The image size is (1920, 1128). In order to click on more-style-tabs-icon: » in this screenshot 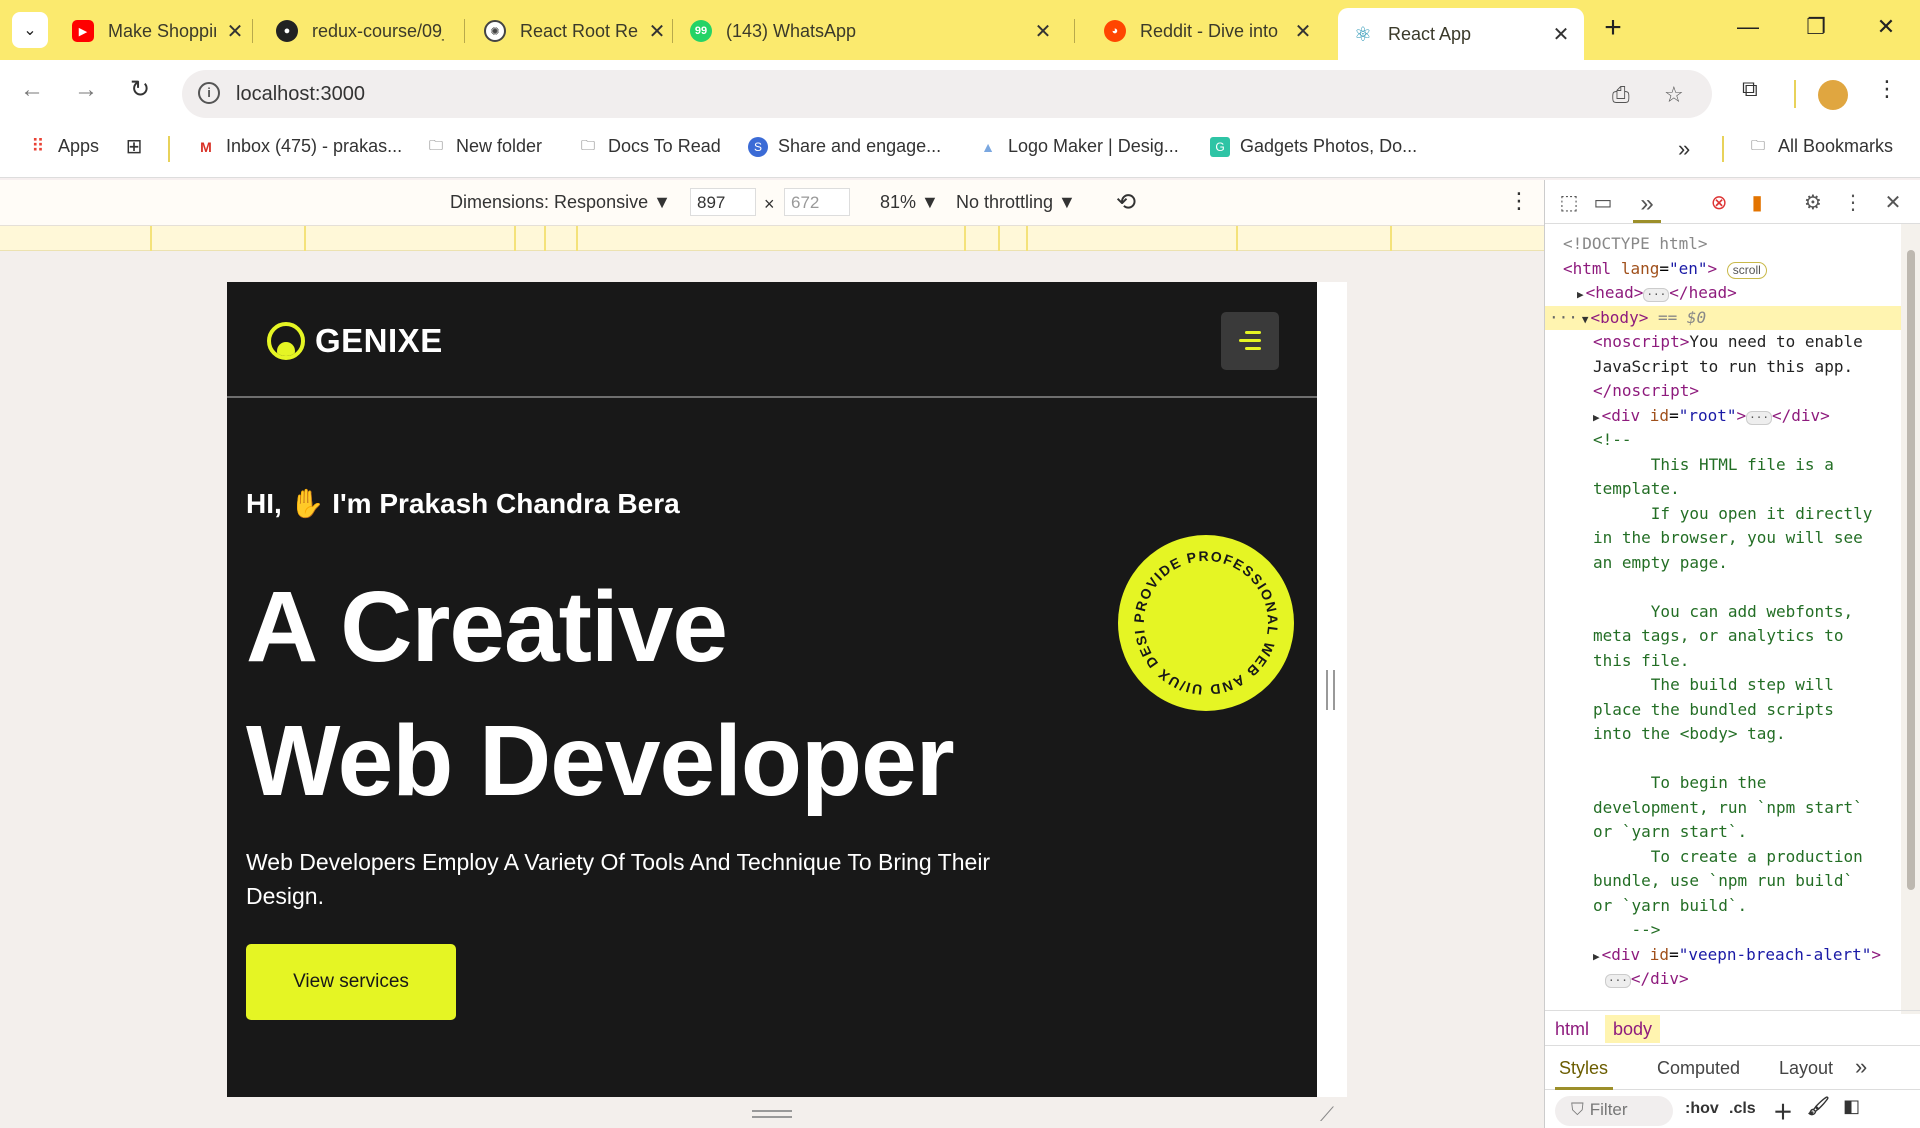, I will do `click(1861, 1067)`.